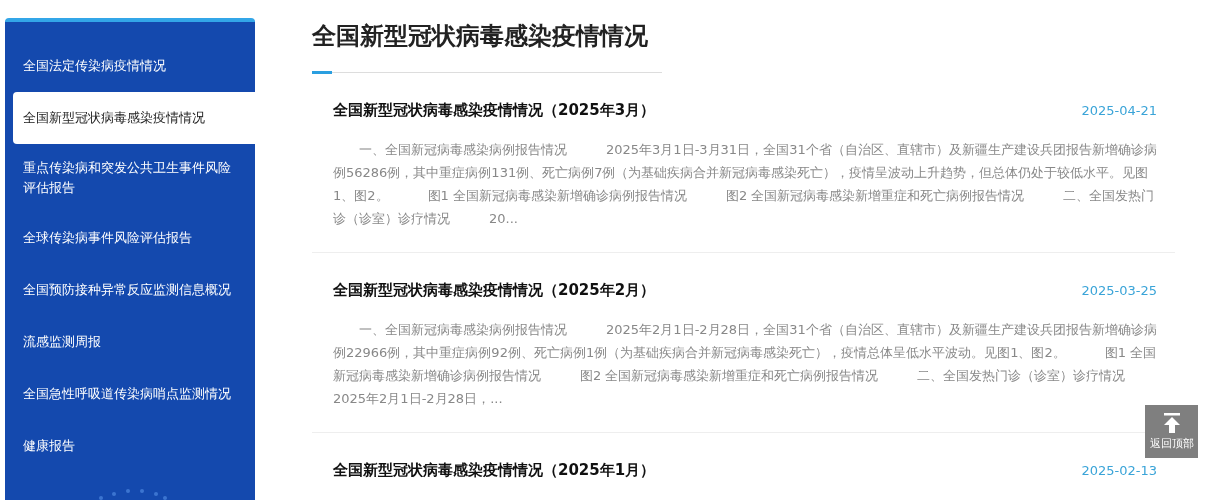  What do you see at coordinates (133, 493) in the screenshot?
I see `dots-drawing` at bounding box center [133, 493].